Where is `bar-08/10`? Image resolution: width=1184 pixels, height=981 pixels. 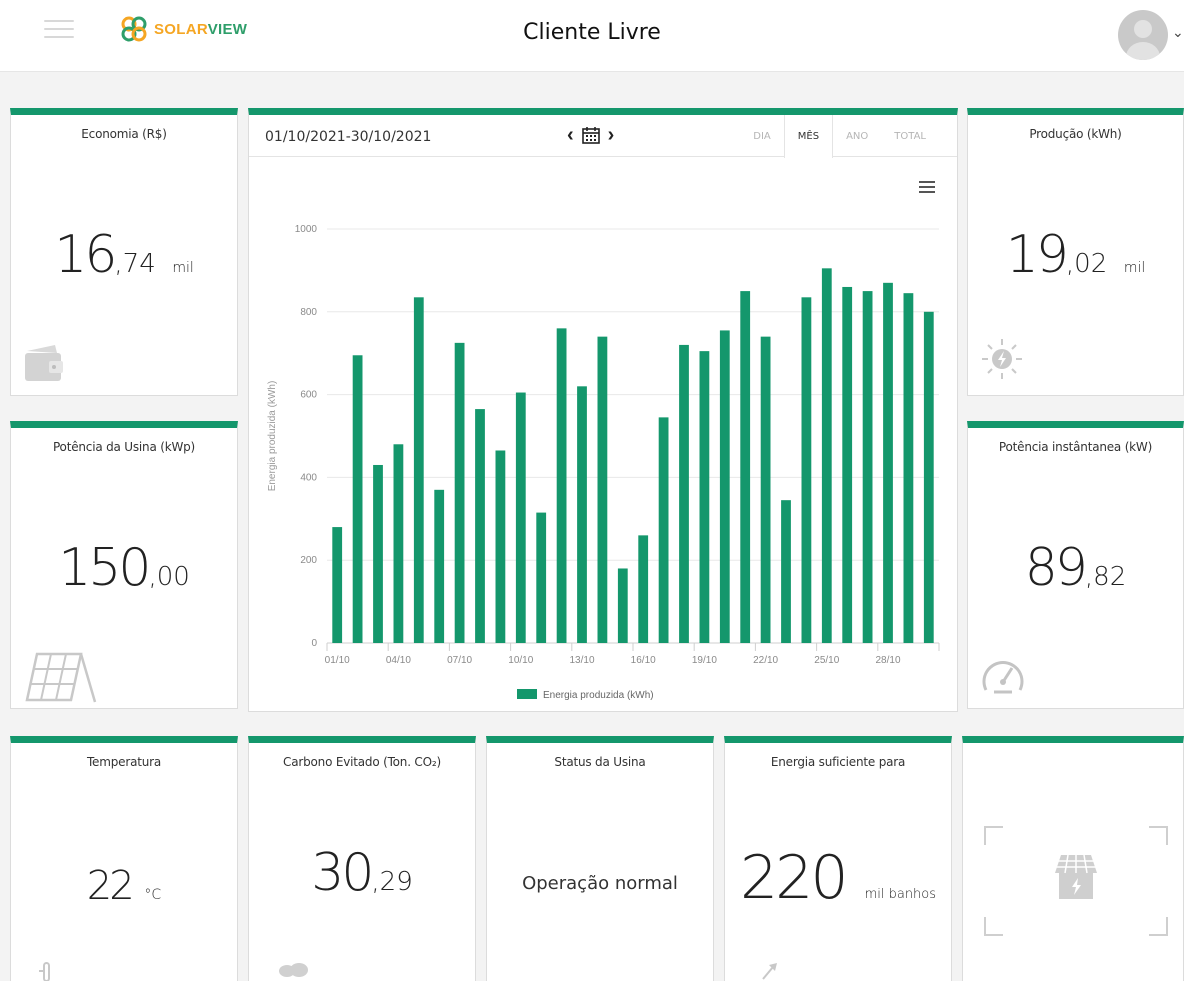 bar-08/10 is located at coordinates (480, 526).